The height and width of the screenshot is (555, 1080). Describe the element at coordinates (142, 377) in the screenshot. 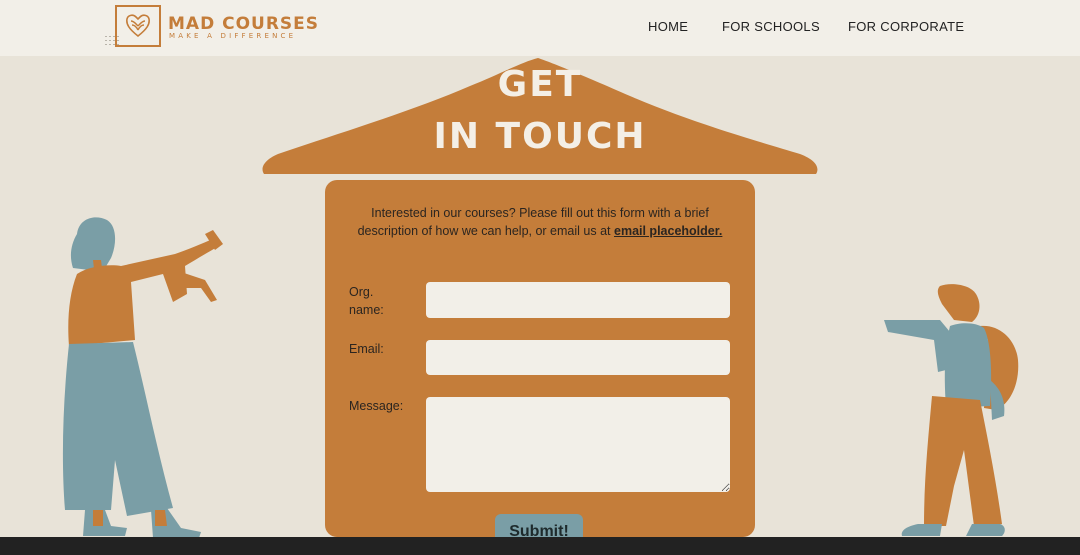

I see `person-left-illustration` at that location.